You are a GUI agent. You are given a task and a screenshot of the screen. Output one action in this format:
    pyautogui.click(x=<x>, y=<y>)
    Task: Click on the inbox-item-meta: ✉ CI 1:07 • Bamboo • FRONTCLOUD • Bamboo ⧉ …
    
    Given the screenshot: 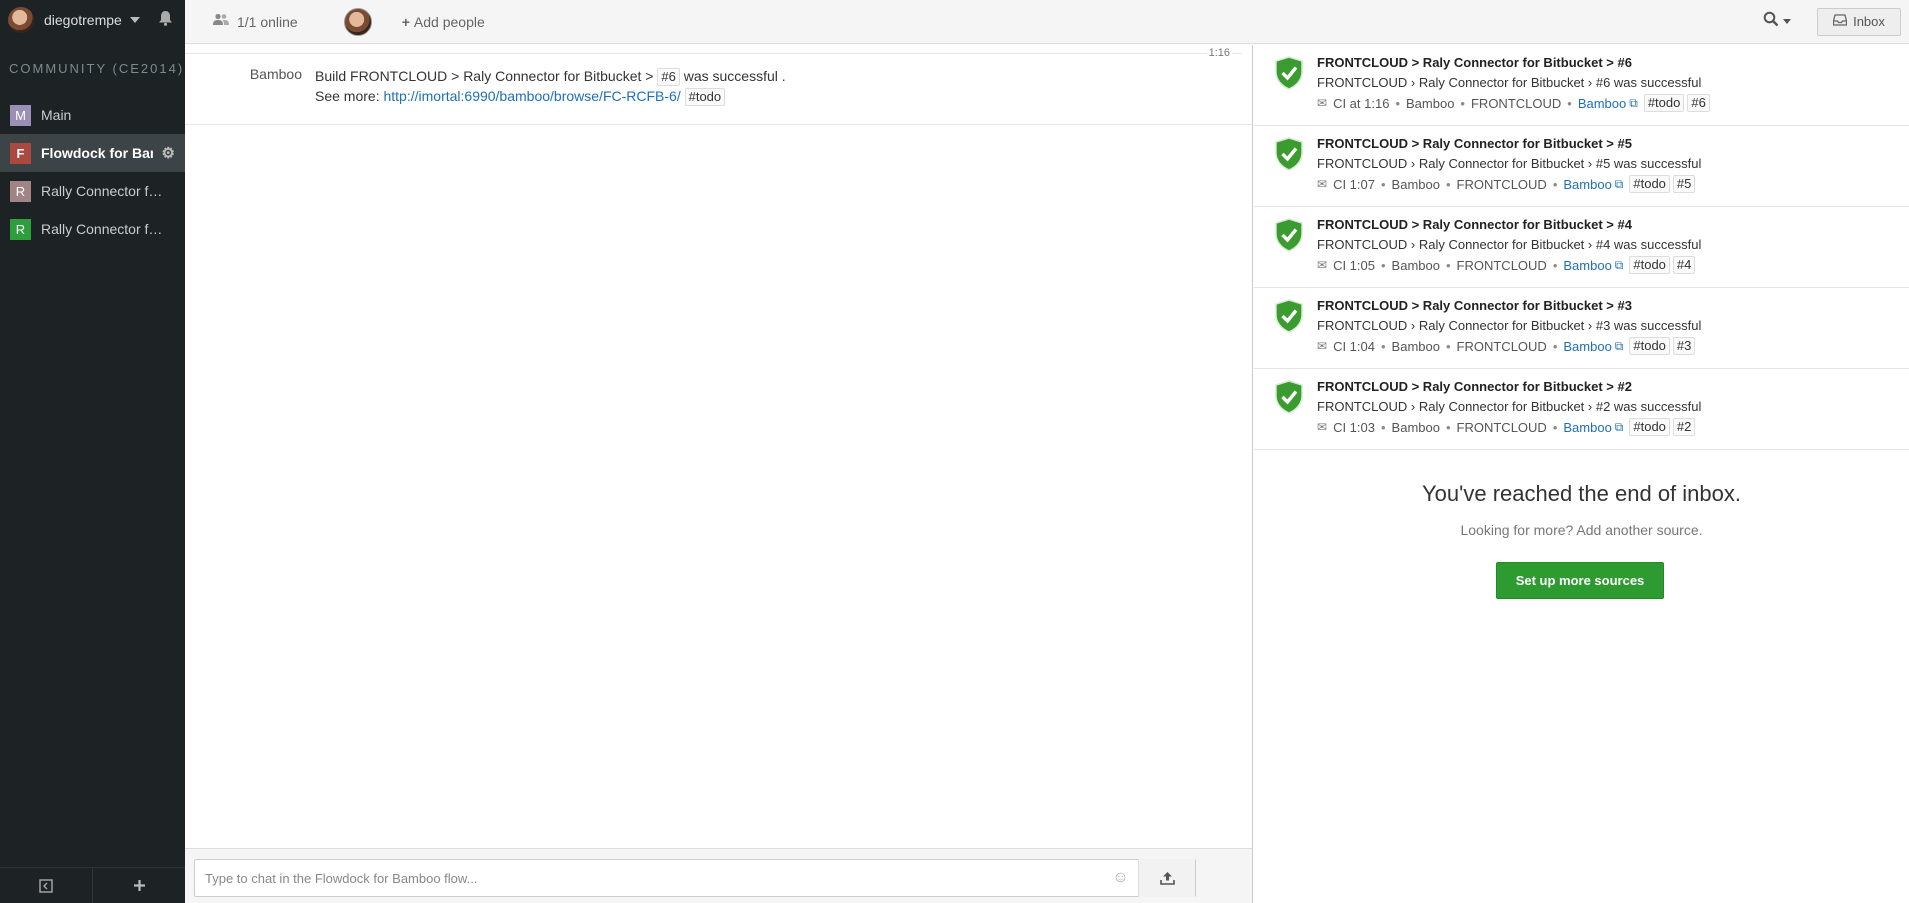 What is the action you would take?
    pyautogui.click(x=1507, y=184)
    